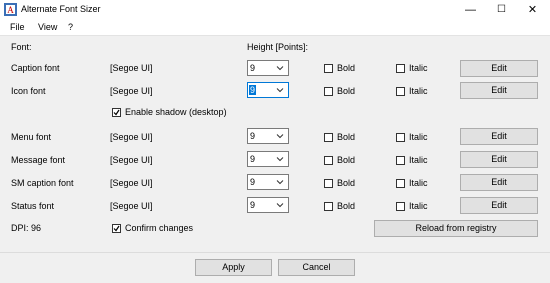 This screenshot has width=550, height=283. I want to click on confirm-changes-checkbox, so click(116, 228).